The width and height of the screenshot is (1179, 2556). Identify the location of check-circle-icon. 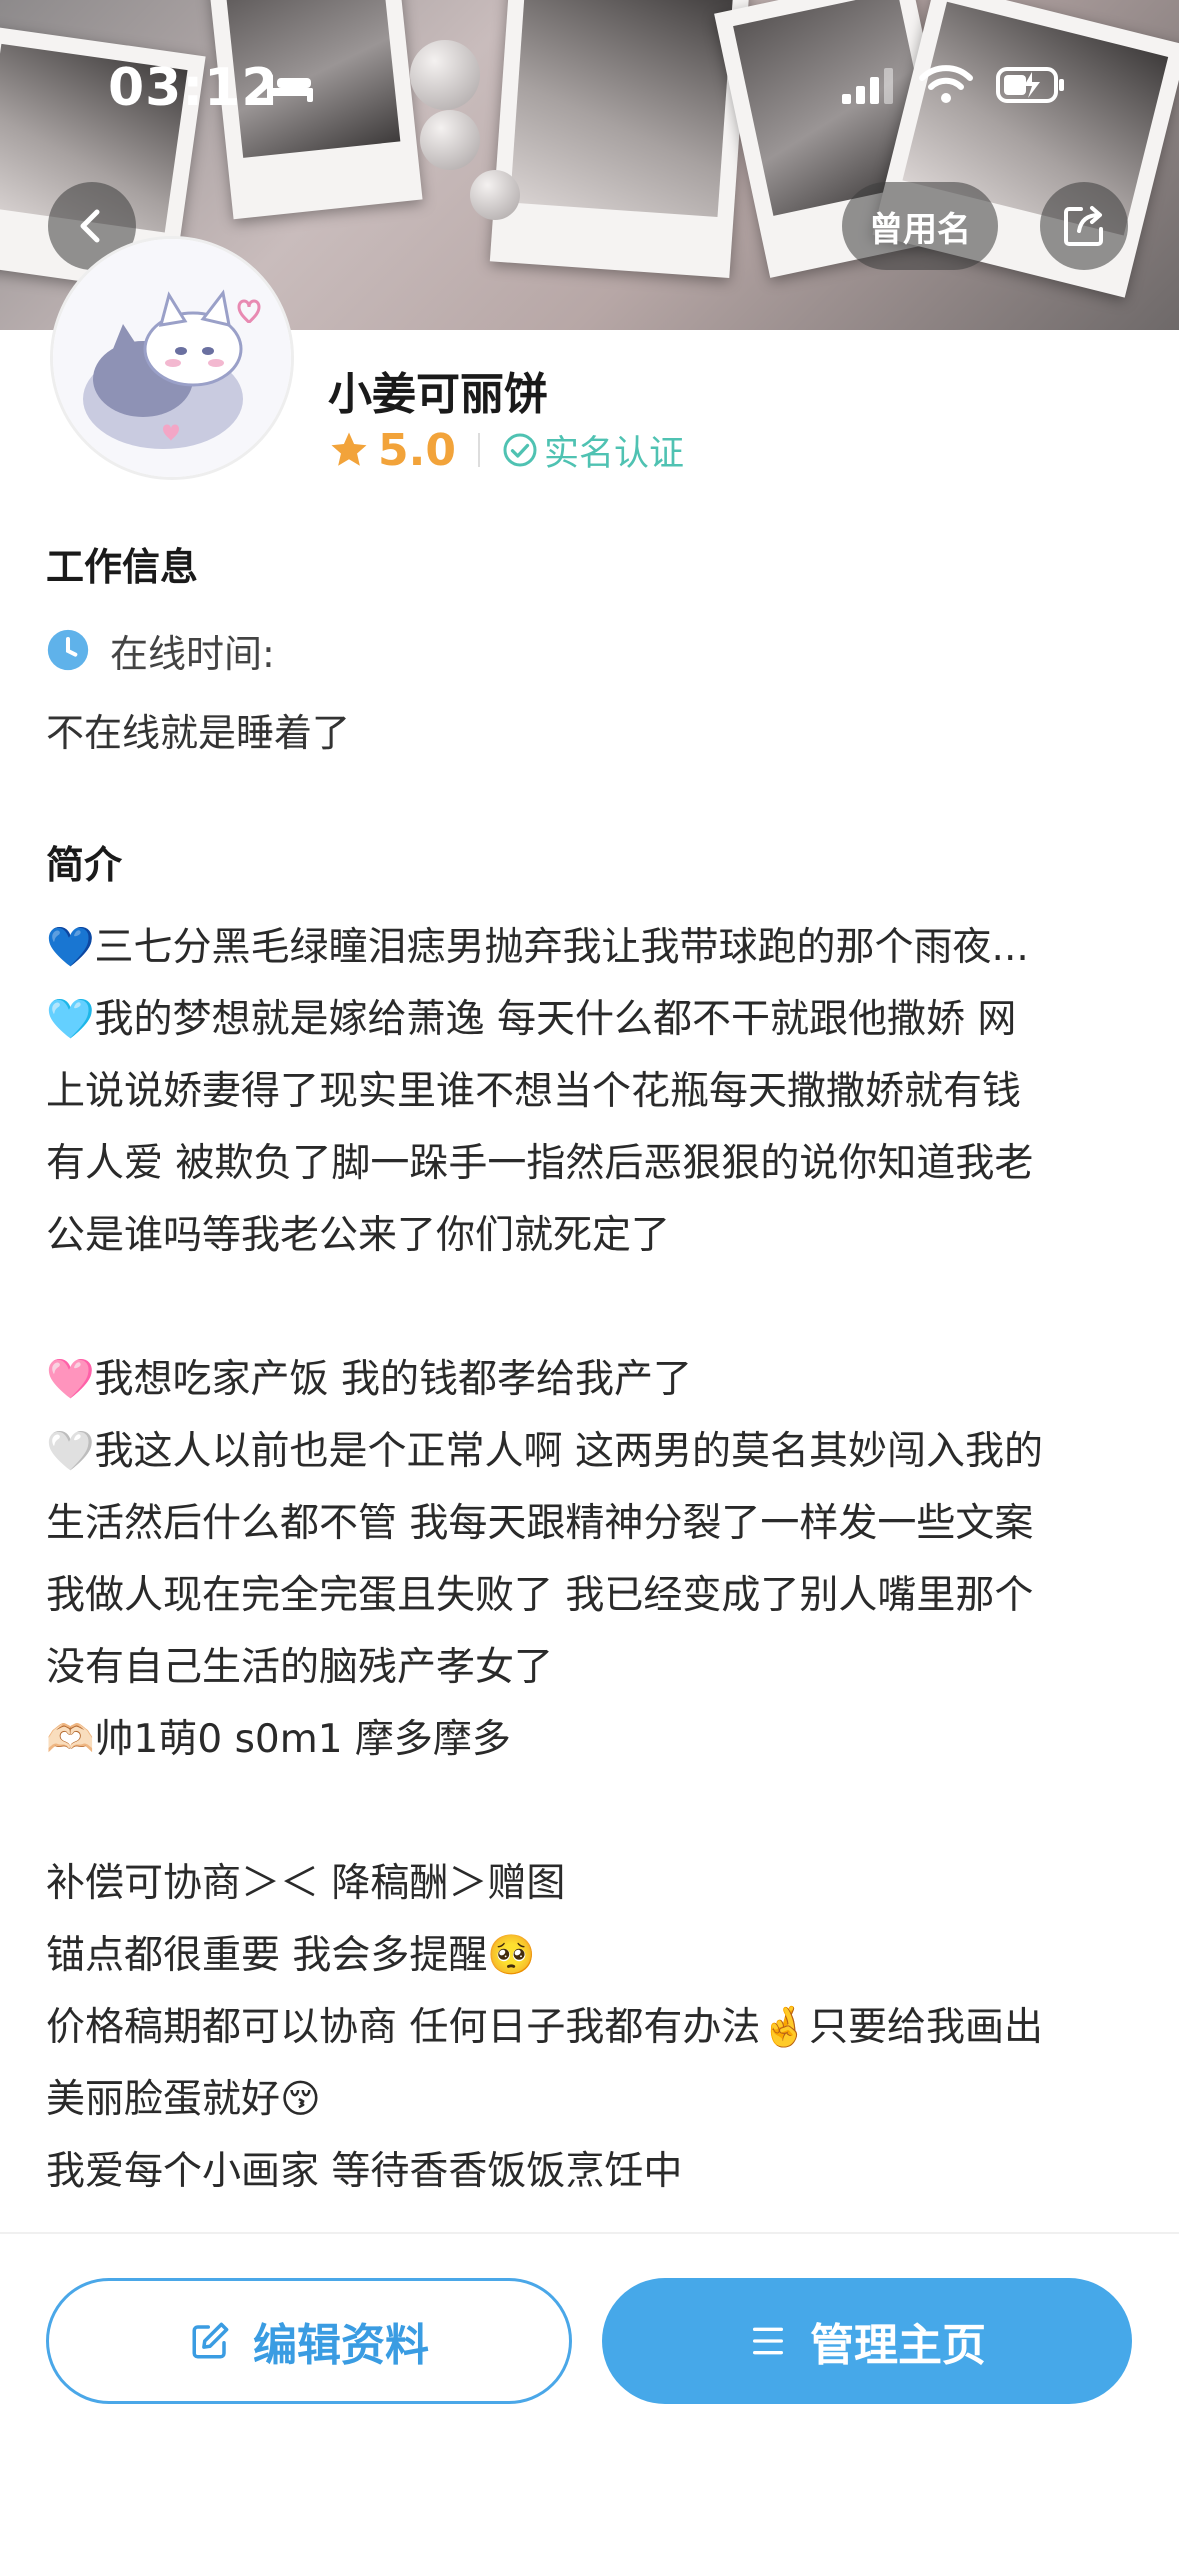
(520, 450).